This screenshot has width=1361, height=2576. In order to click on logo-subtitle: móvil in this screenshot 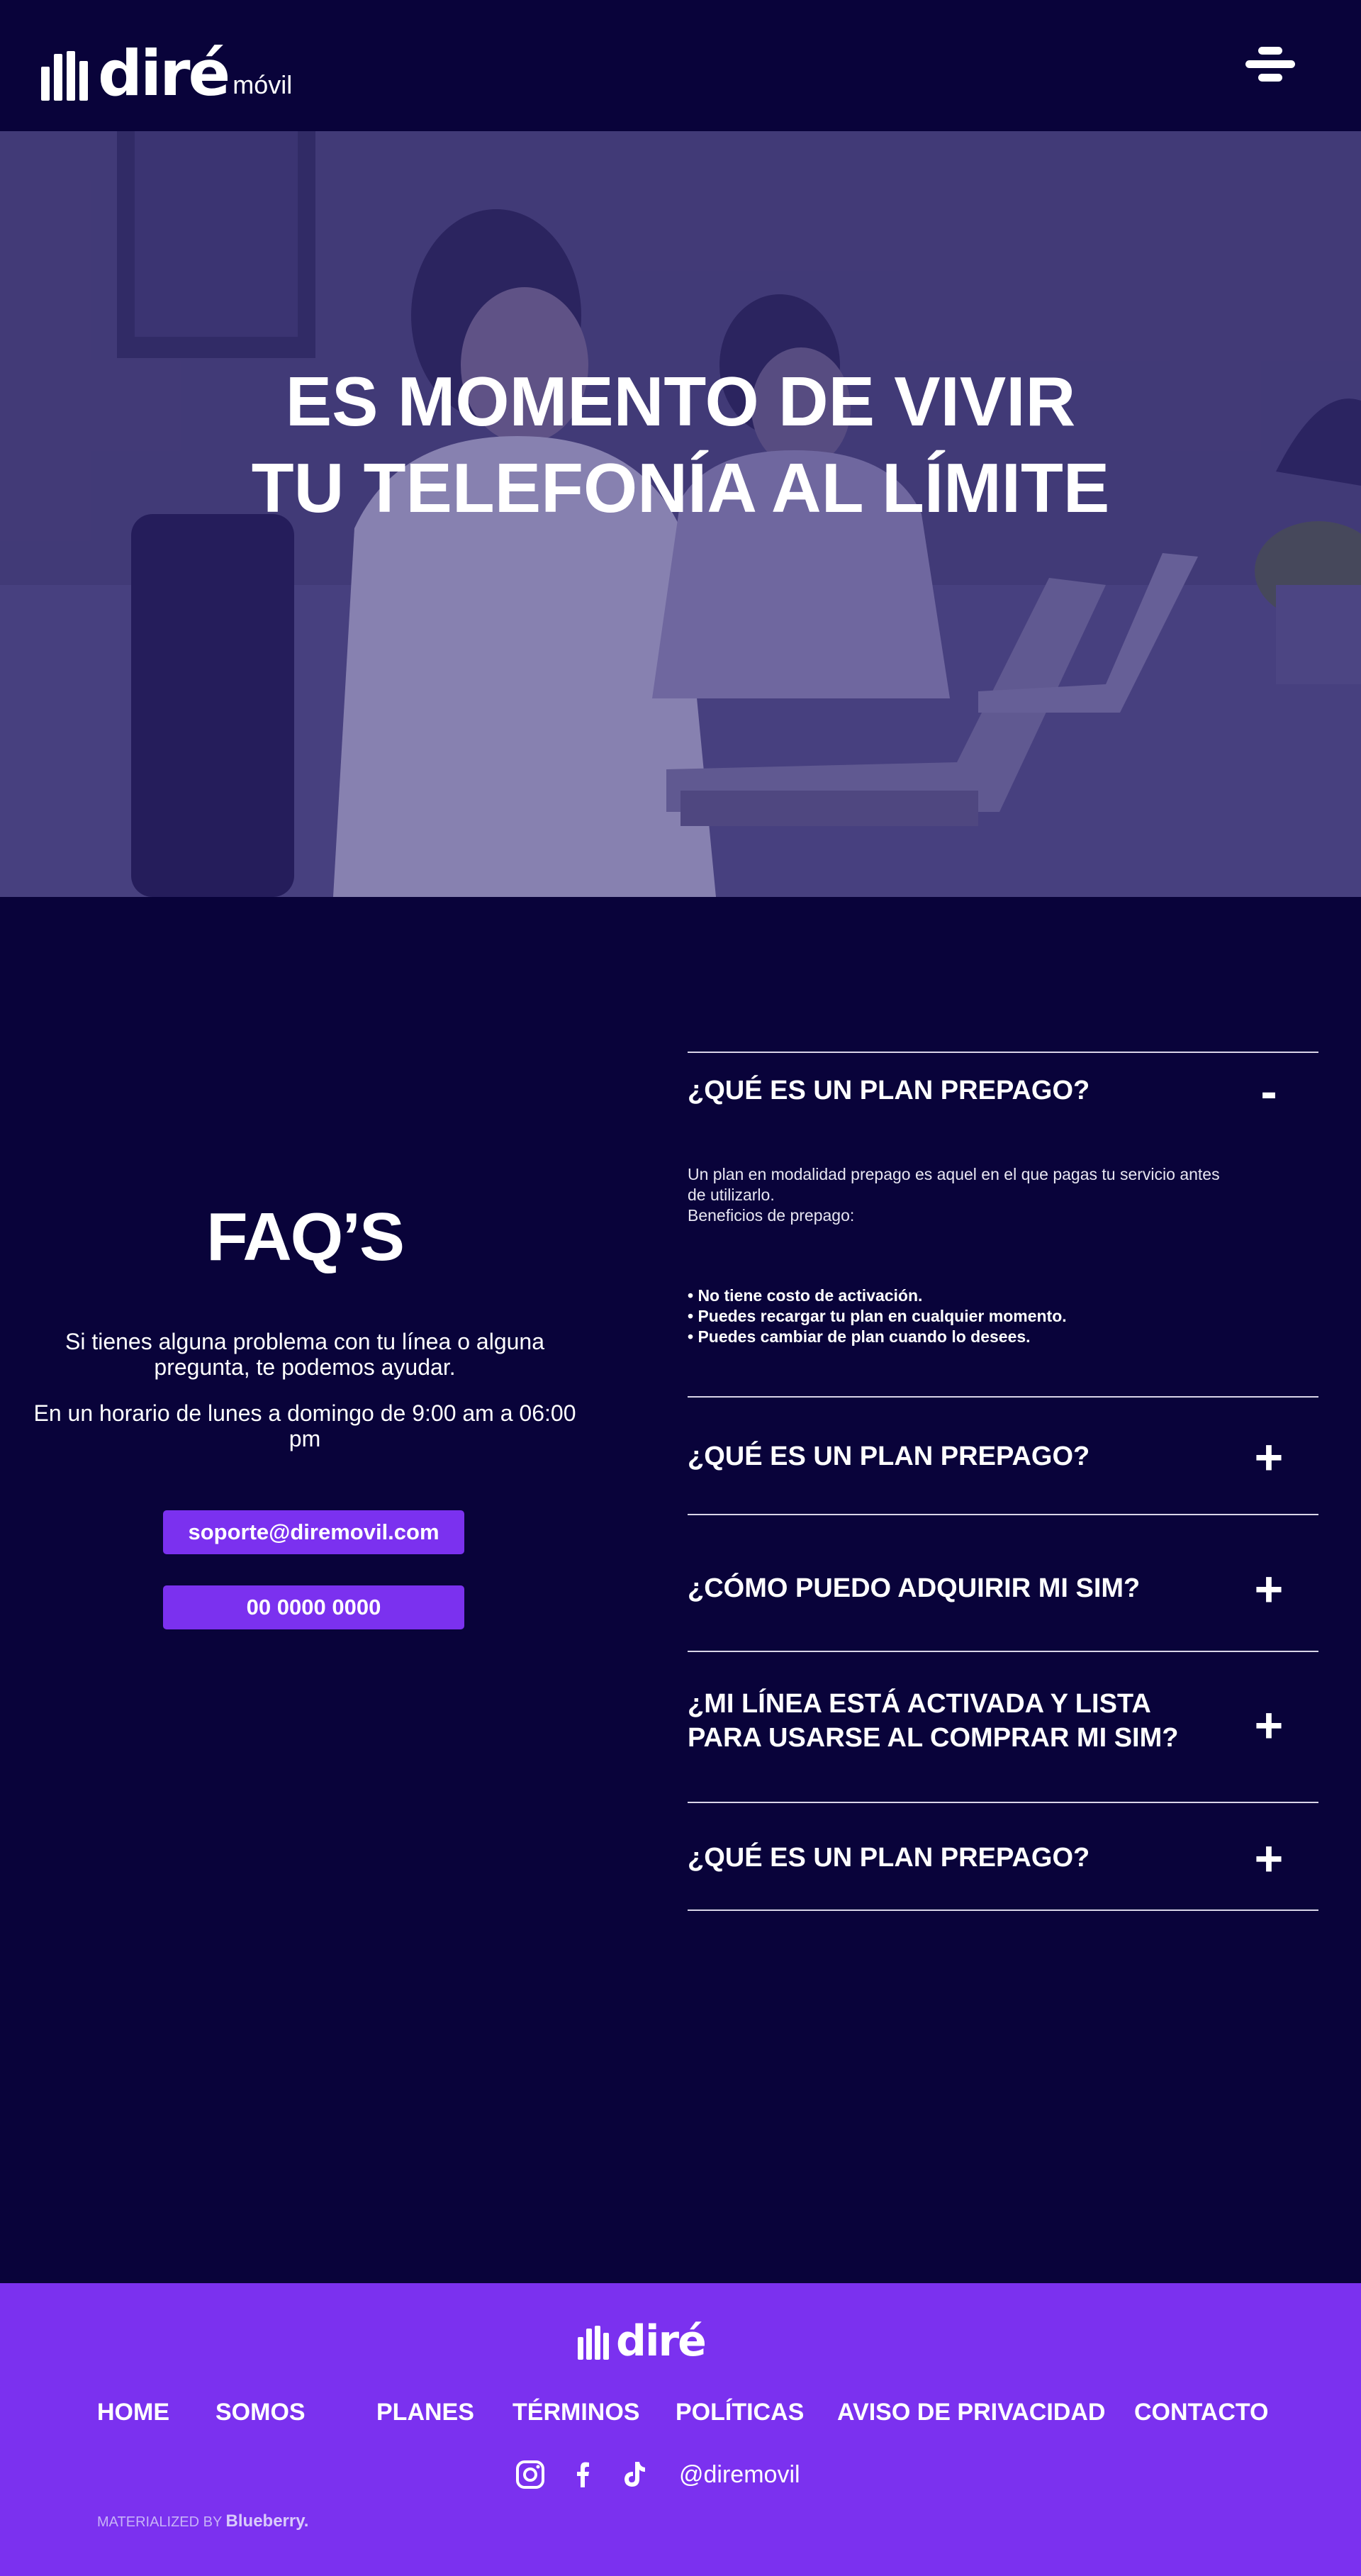, I will do `click(263, 84)`.